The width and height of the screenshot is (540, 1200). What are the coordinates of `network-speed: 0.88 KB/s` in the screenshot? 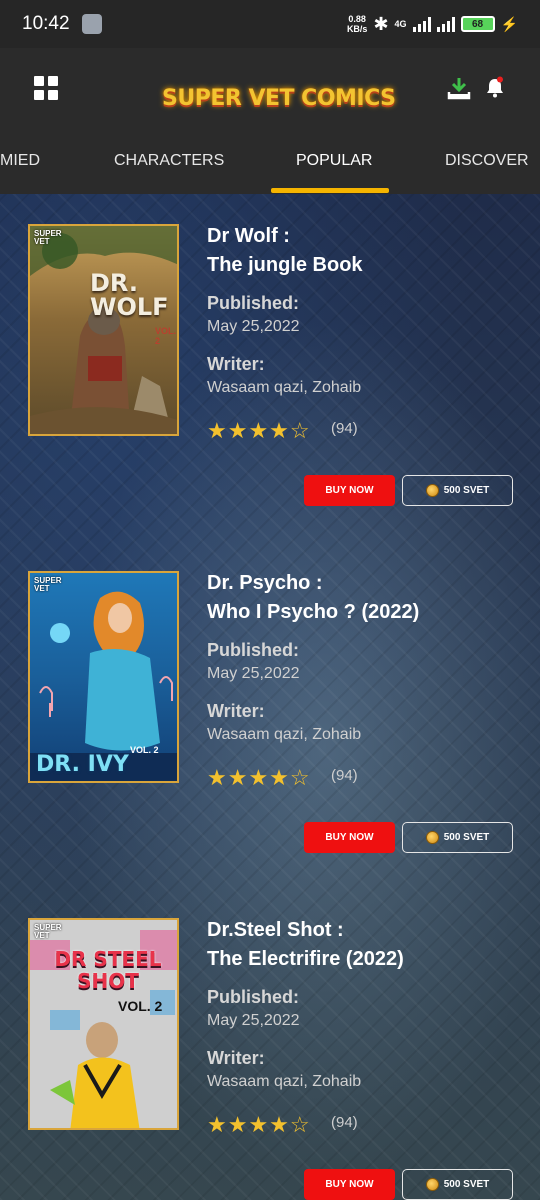 It's located at (357, 24).